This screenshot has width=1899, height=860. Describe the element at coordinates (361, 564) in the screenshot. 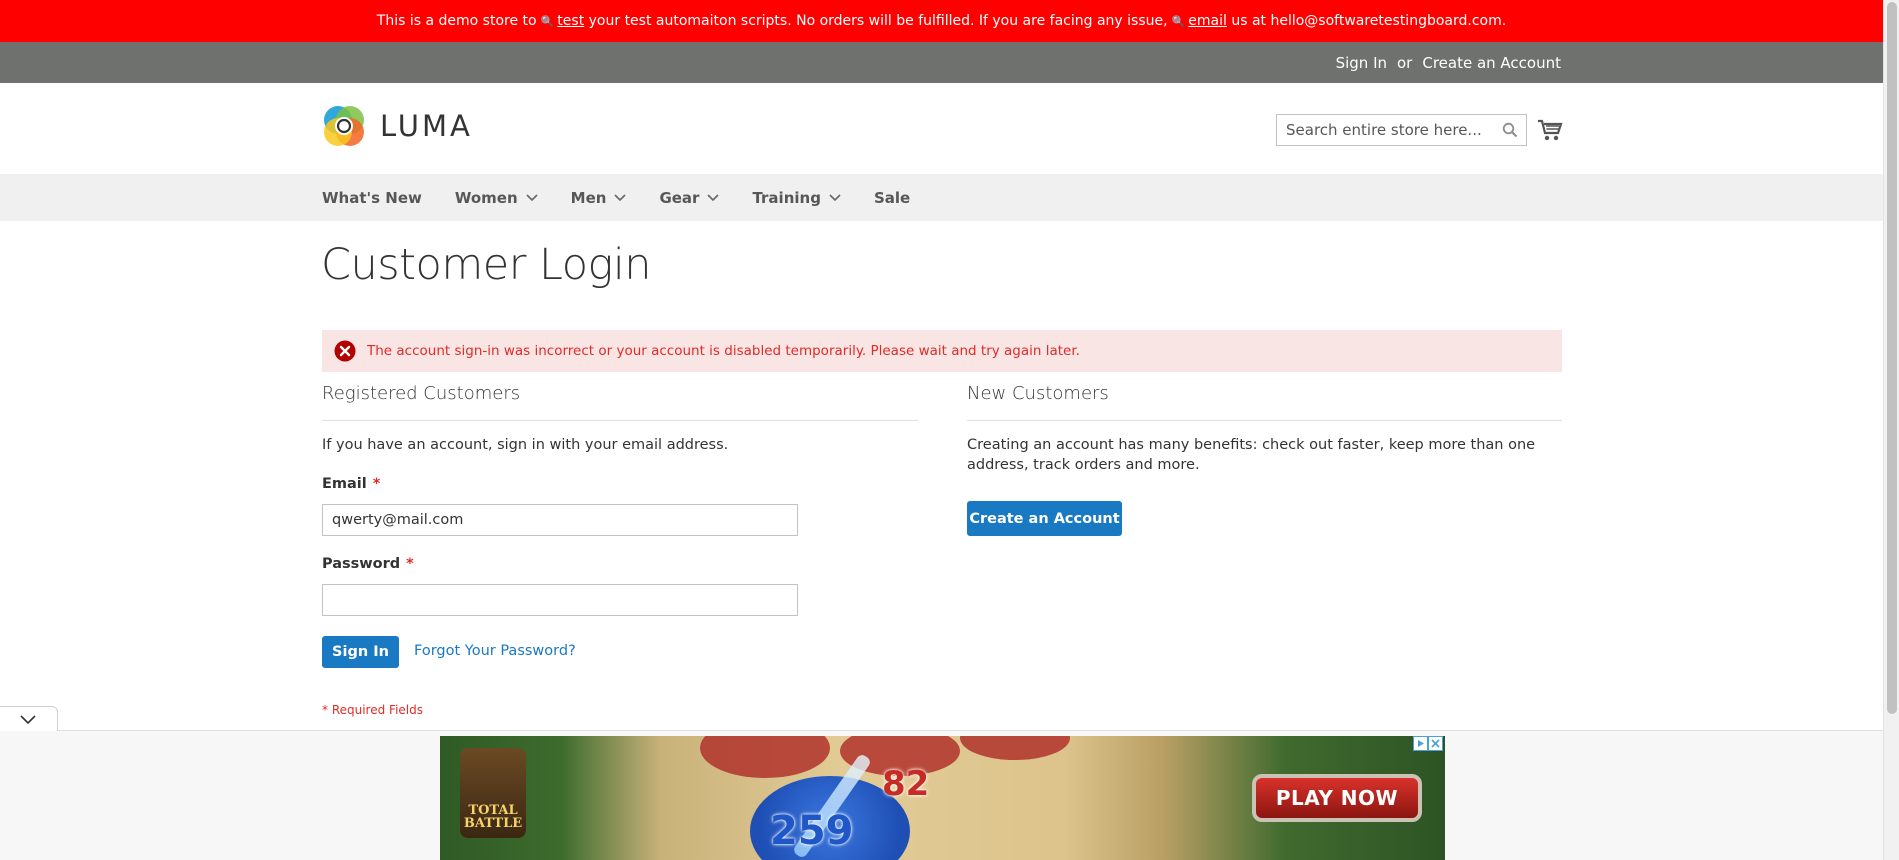

I see `password-label-text: Password` at that location.